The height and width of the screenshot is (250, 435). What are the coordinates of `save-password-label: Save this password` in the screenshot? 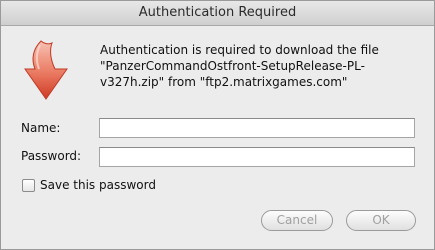 It's located at (98, 185).